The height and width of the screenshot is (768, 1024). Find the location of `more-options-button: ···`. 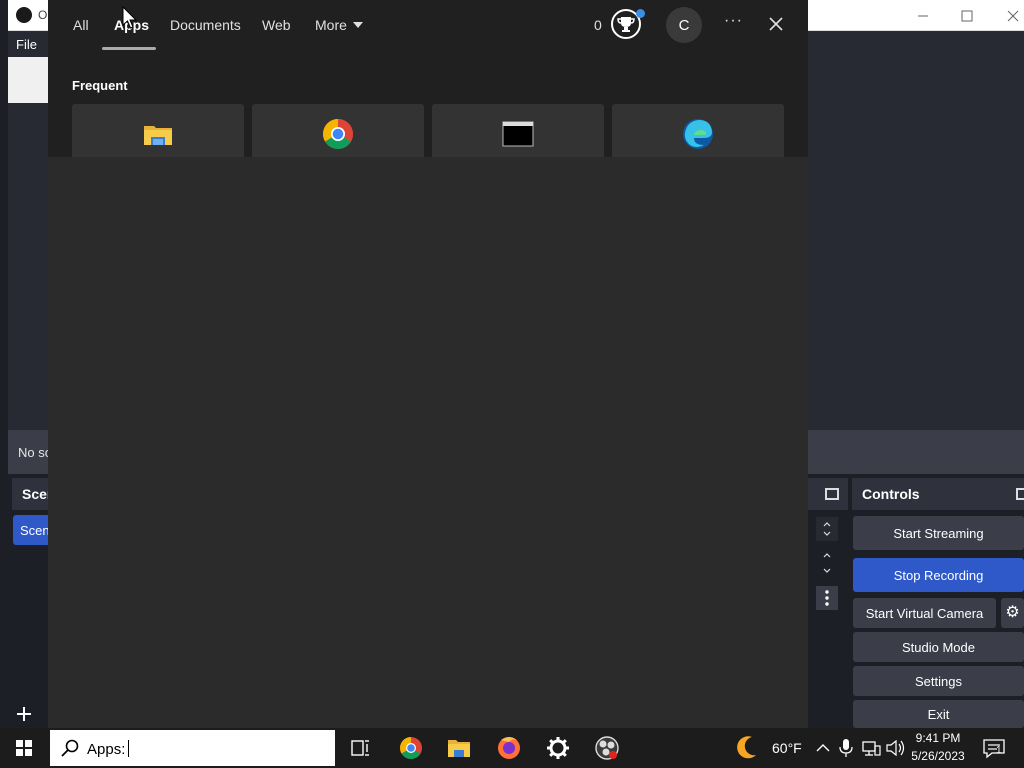

more-options-button: ··· is located at coordinates (733, 21).